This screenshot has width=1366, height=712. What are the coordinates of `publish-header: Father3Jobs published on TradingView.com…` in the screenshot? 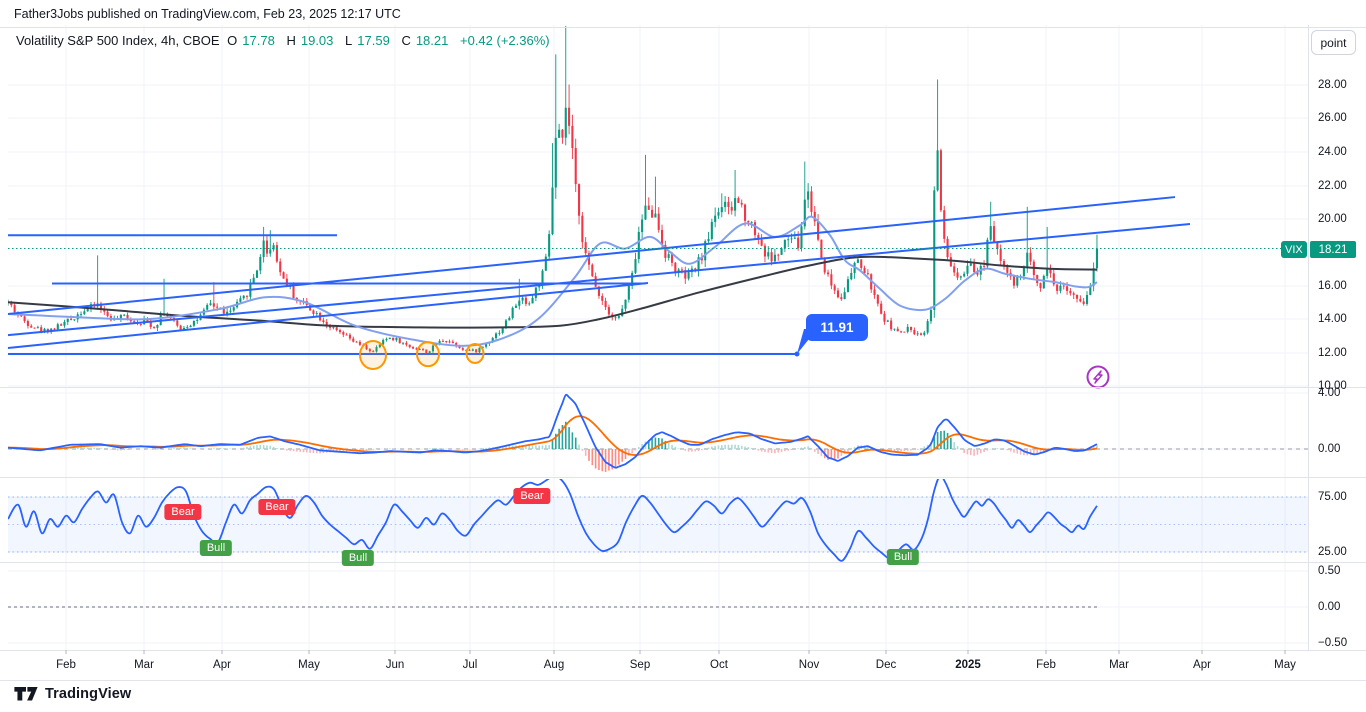 It's located at (207, 14).